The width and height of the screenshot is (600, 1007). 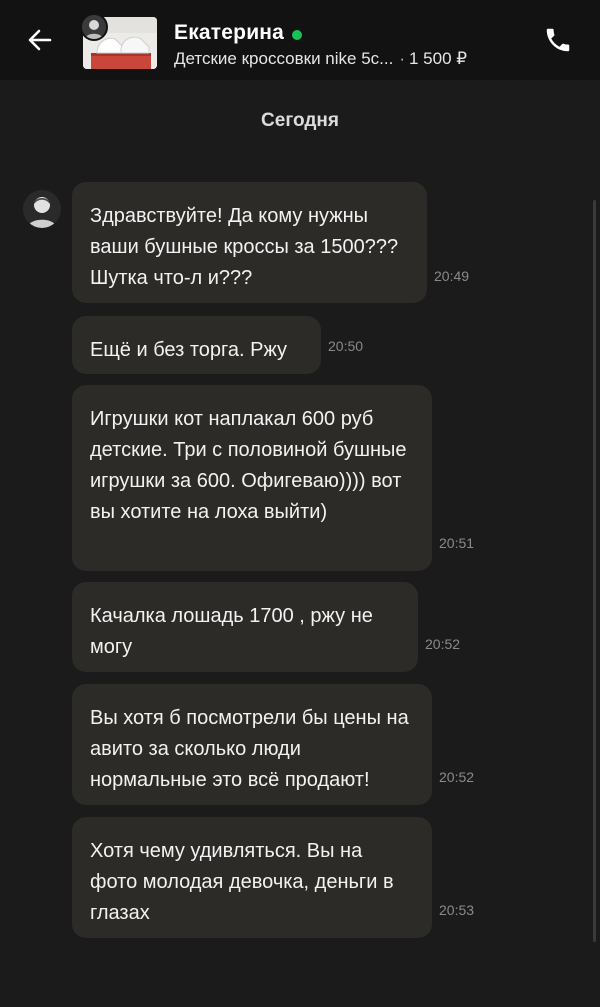 I want to click on item-info: Детские кроссовки nike 5с... · 1 500 ₽, so click(x=320, y=59).